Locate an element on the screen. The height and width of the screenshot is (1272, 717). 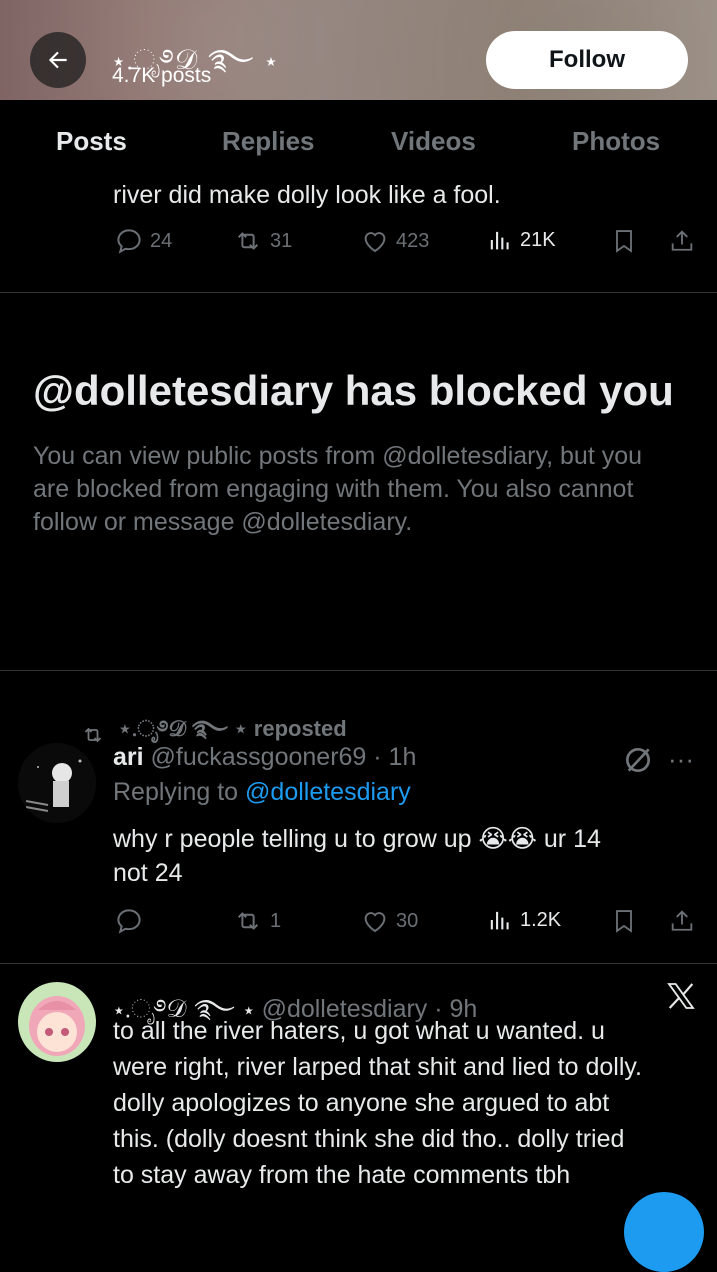
replying-prefix: Replying to is located at coordinates (176, 792).